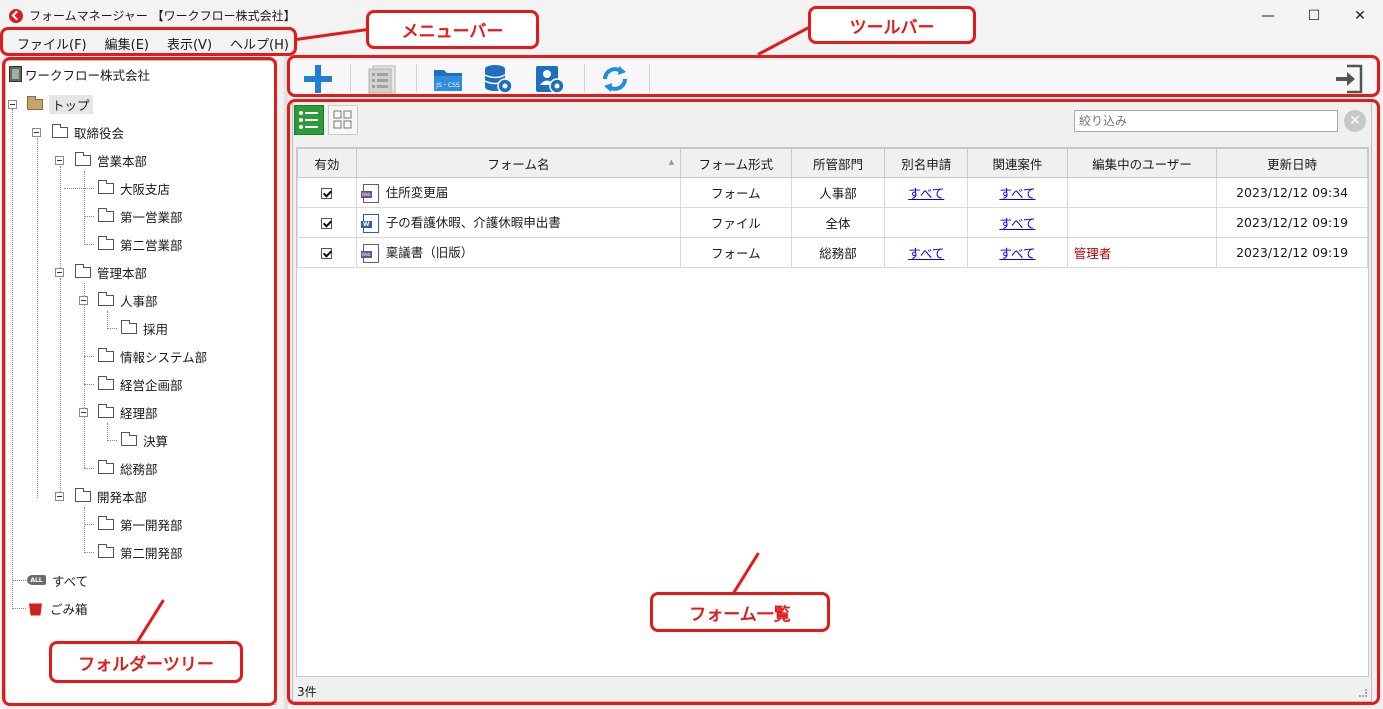 The width and height of the screenshot is (1383, 709). What do you see at coordinates (16, 15) in the screenshot?
I see `app-logo-icon` at bounding box center [16, 15].